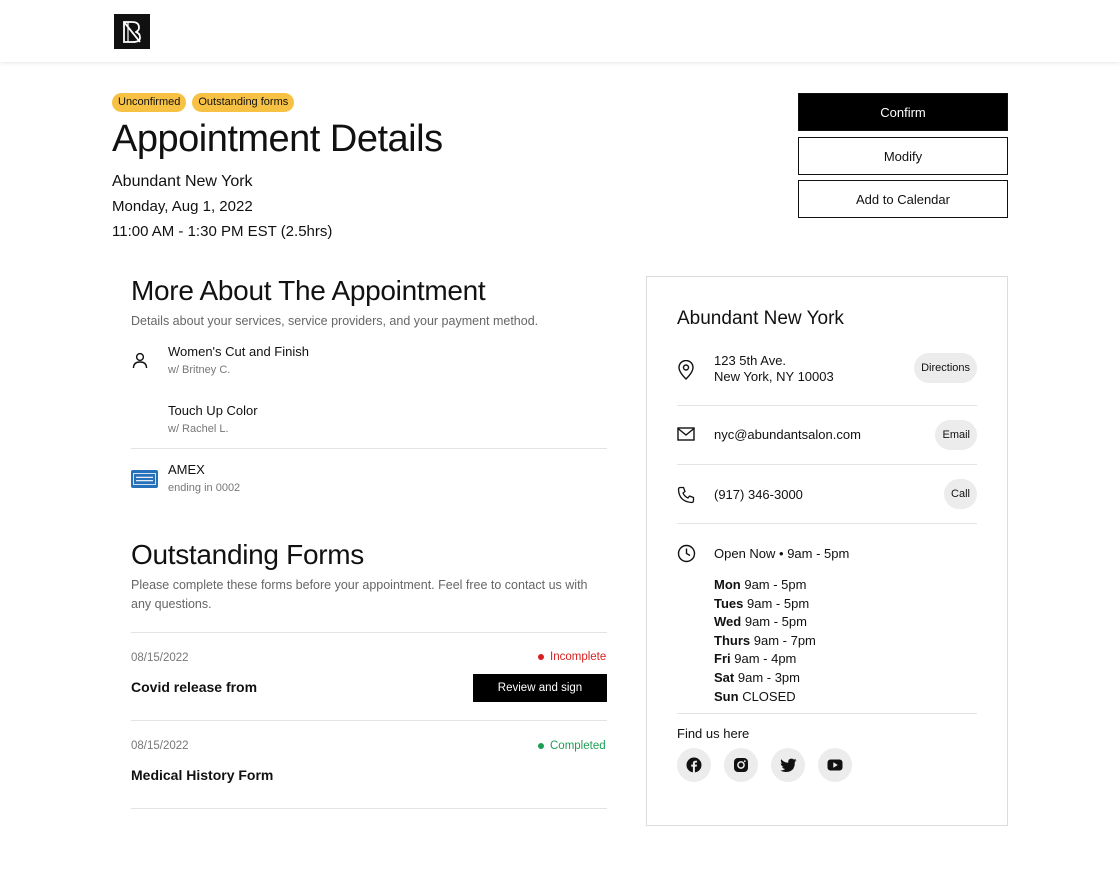 This screenshot has width=1120, height=894. Describe the element at coordinates (903, 199) in the screenshot. I see `add-to-calendar-button: Add to Calendar` at that location.